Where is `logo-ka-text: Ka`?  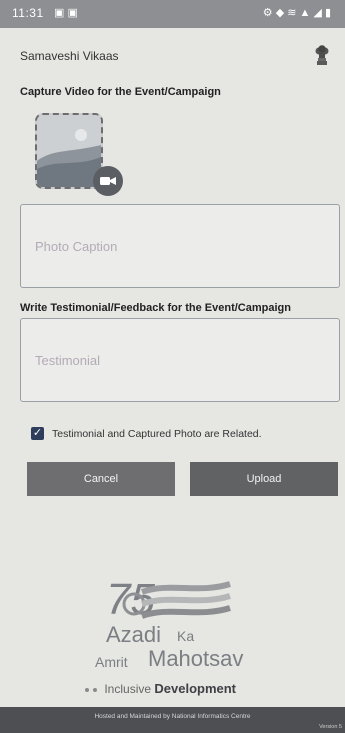 logo-ka-text: Ka is located at coordinates (186, 636).